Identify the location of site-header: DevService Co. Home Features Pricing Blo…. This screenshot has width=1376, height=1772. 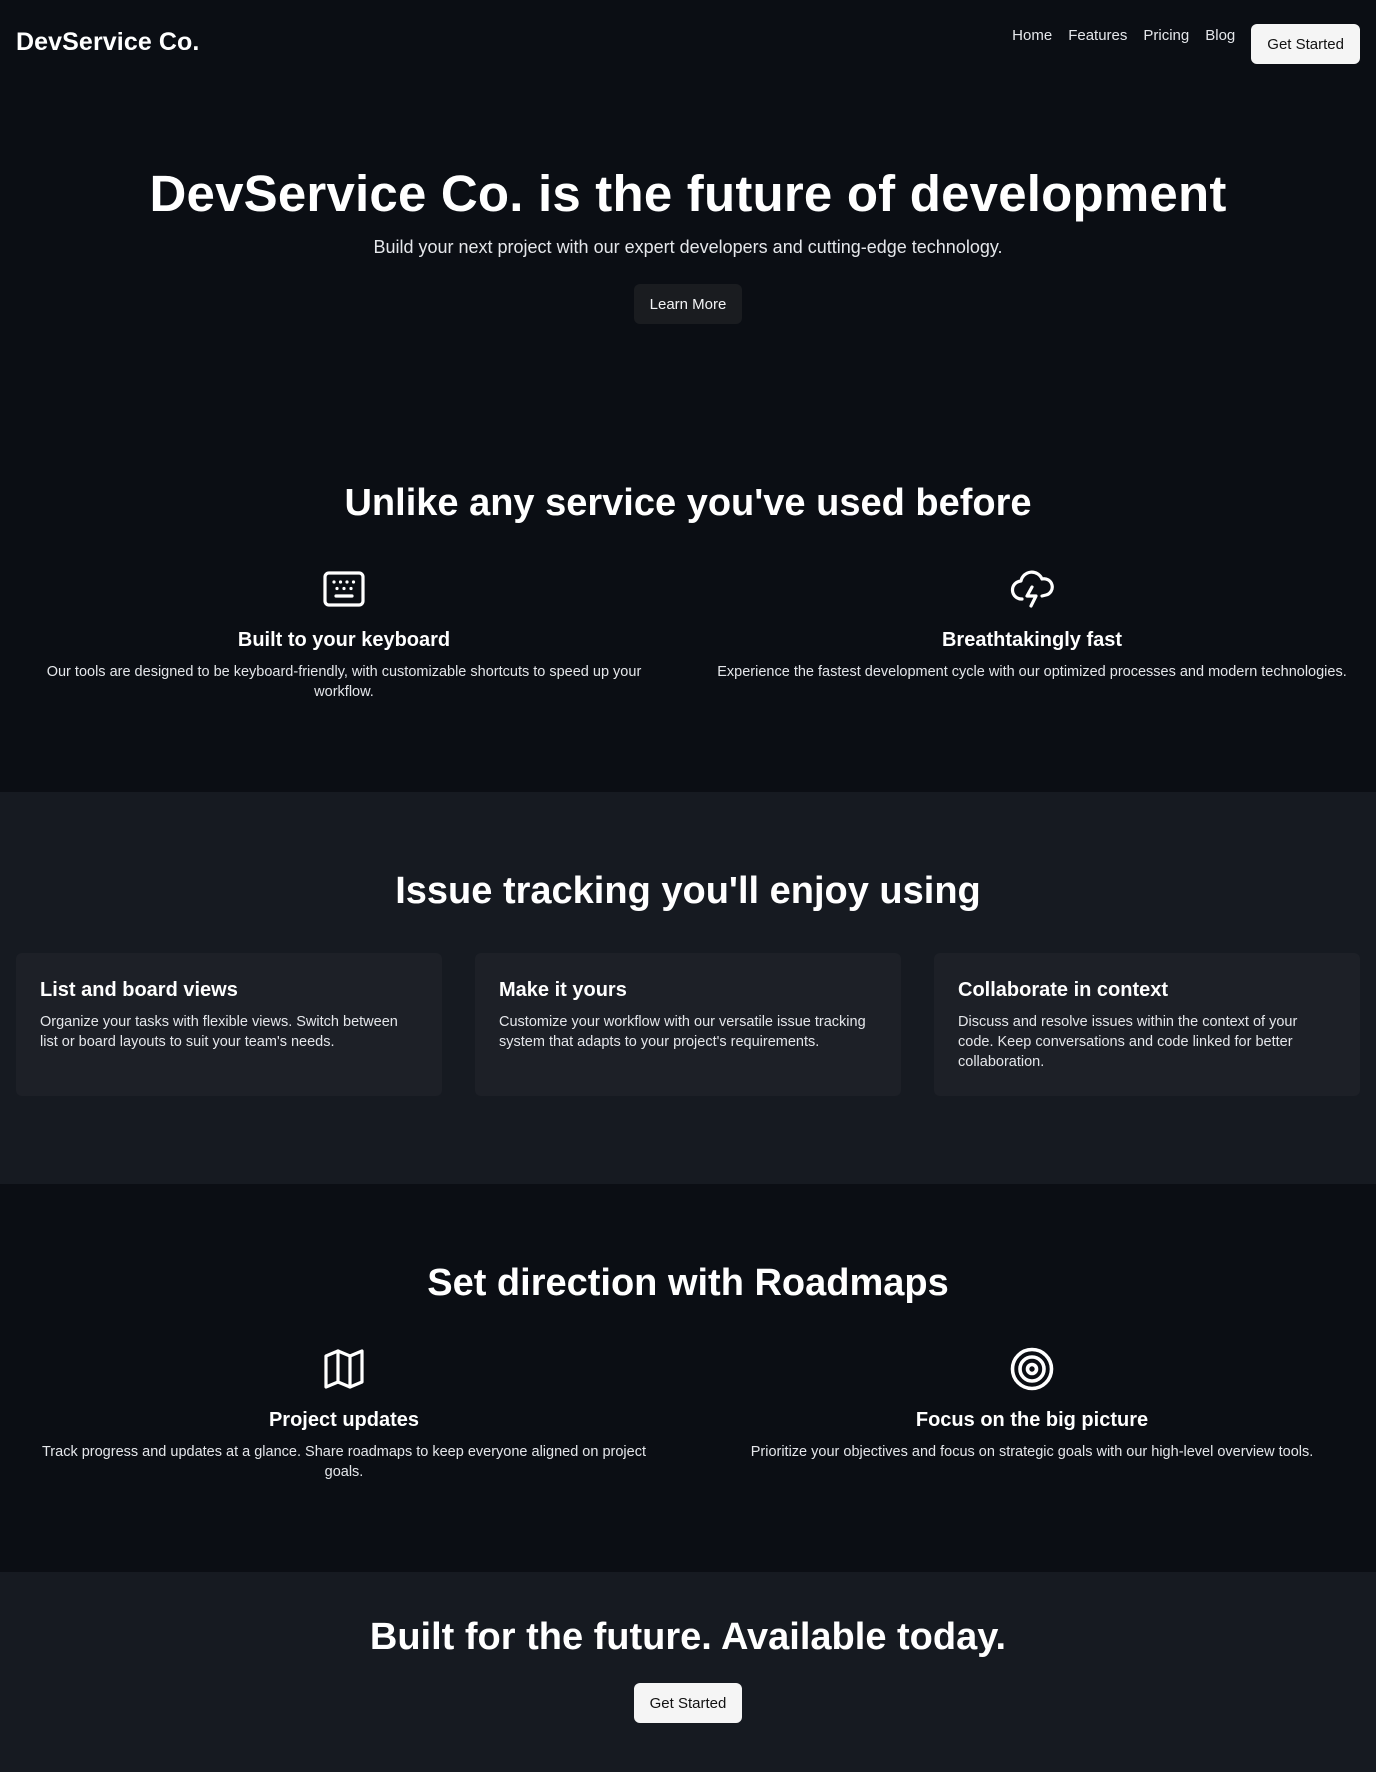
(688, 44).